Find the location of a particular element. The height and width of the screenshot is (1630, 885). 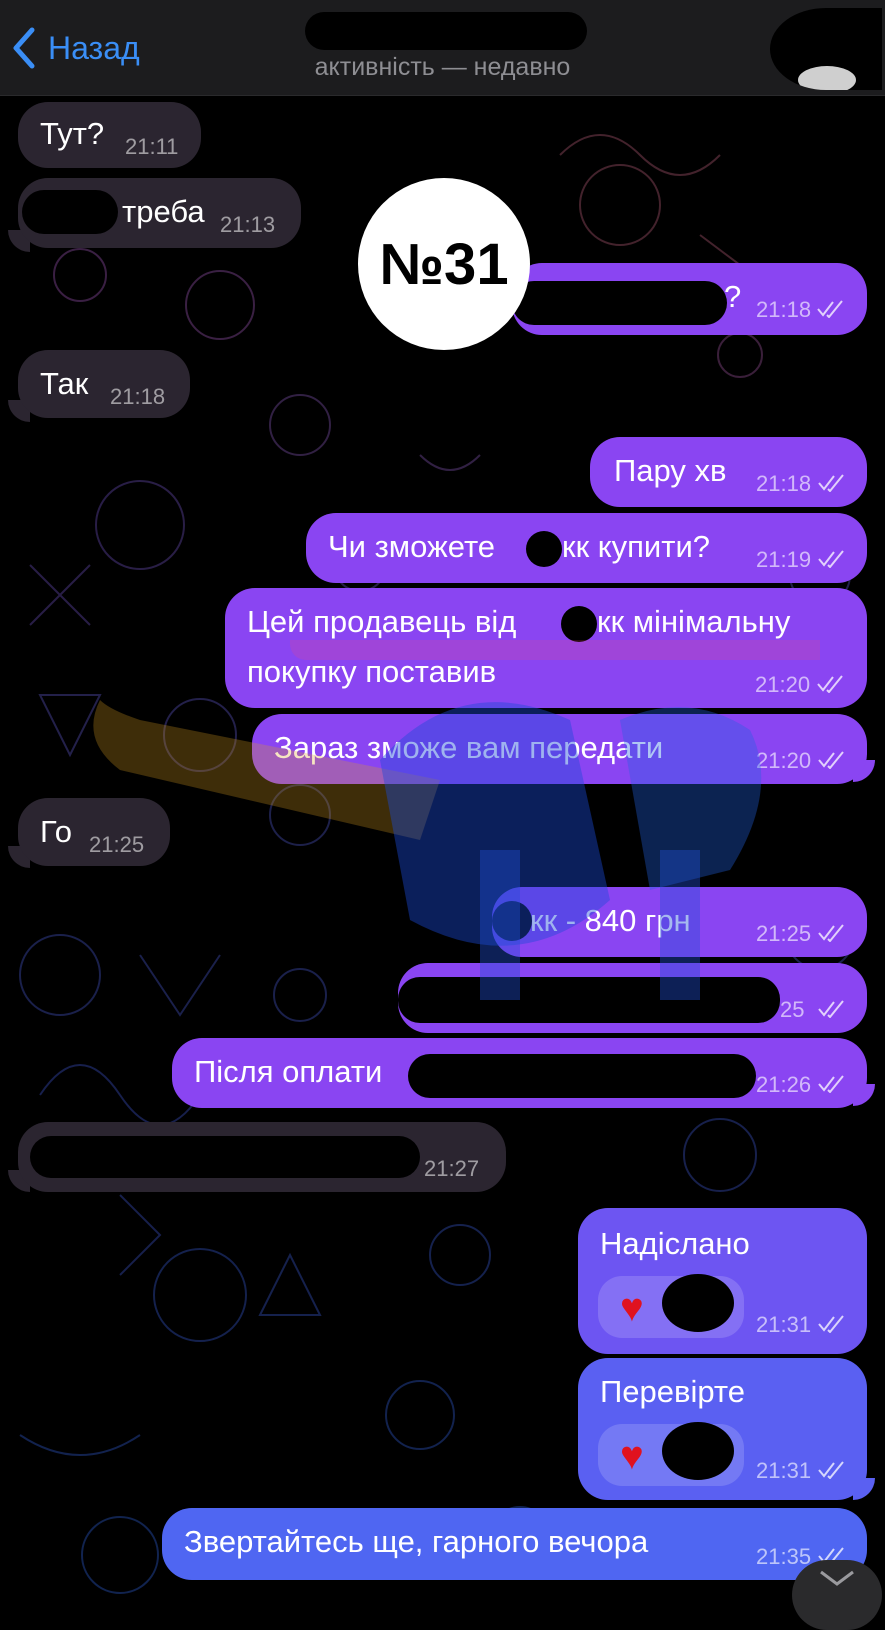

message-incoming: Так 21:18 is located at coordinates (104, 384).